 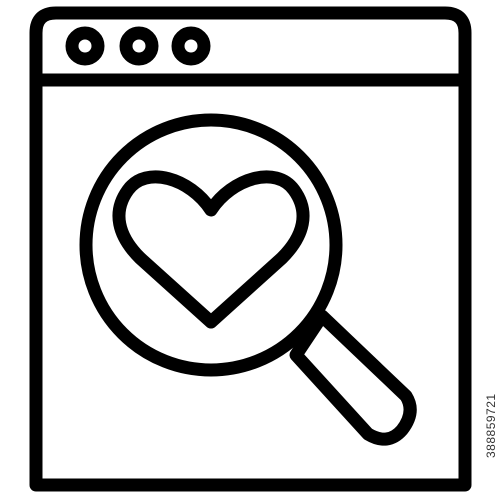 What do you see at coordinates (211, 249) in the screenshot?
I see `heart-icon` at bounding box center [211, 249].